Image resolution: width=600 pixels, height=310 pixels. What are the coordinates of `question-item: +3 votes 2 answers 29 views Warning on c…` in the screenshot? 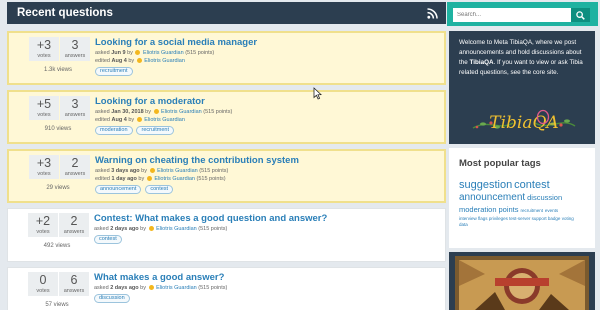 It's located at (226, 176).